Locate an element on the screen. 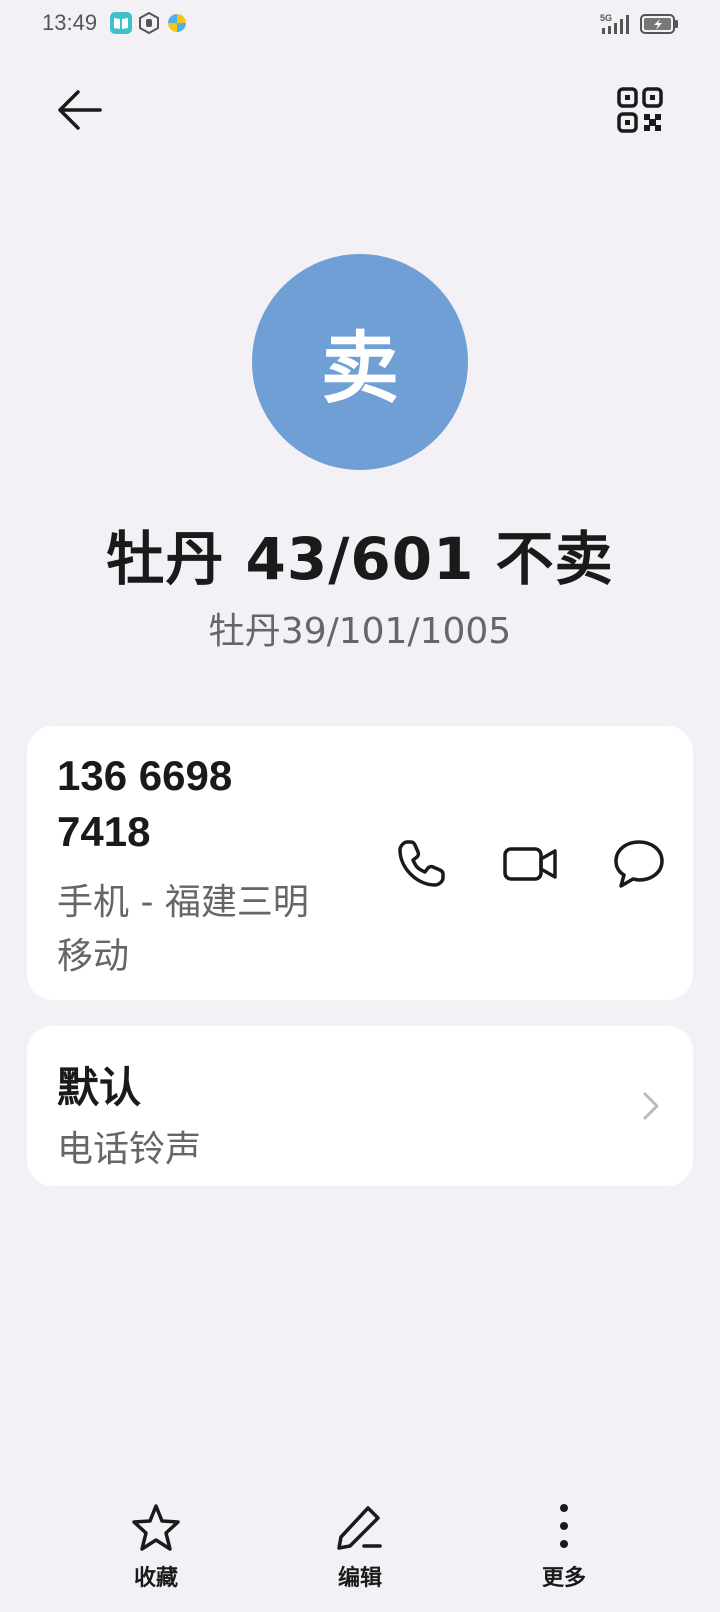 The width and height of the screenshot is (720, 1612). edit-button: 编辑 is located at coordinates (360, 1546).